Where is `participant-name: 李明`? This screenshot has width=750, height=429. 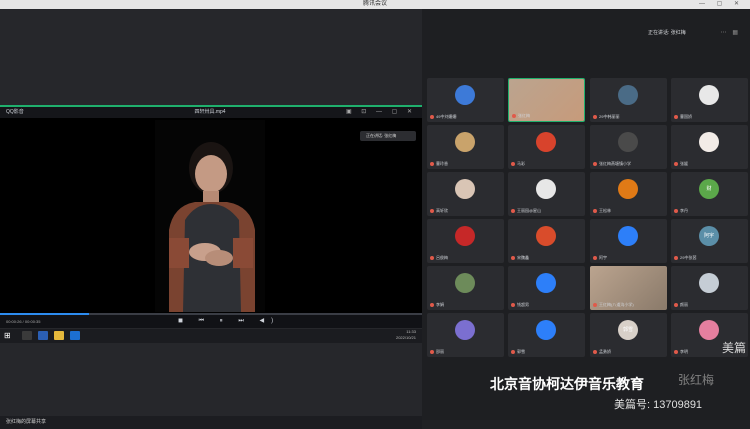
participant-name: 李明 is located at coordinates (681, 352).